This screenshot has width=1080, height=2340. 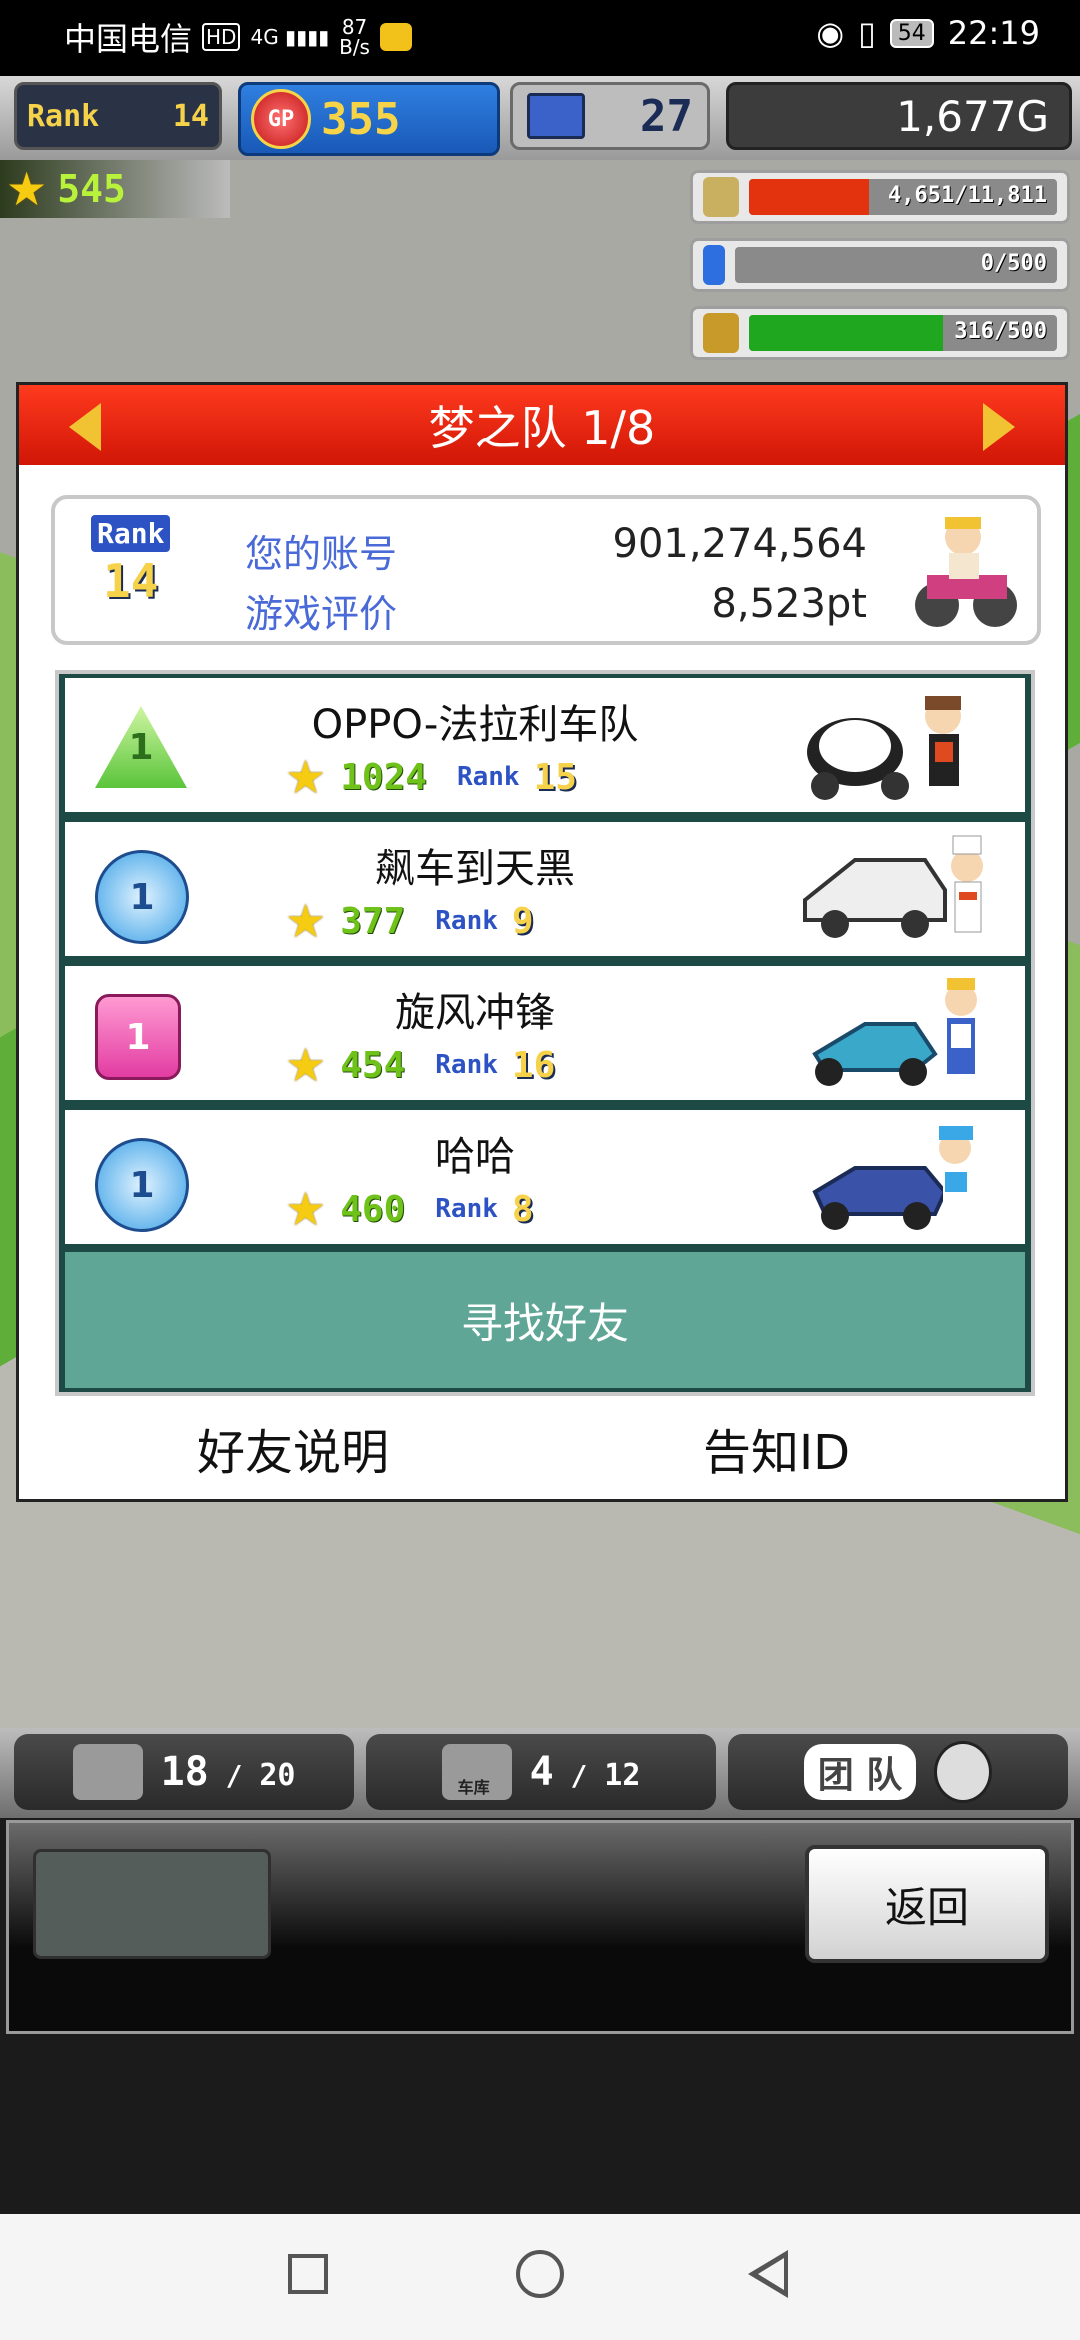 What do you see at coordinates (768, 2274) in the screenshot?
I see `back-nav-icon` at bounding box center [768, 2274].